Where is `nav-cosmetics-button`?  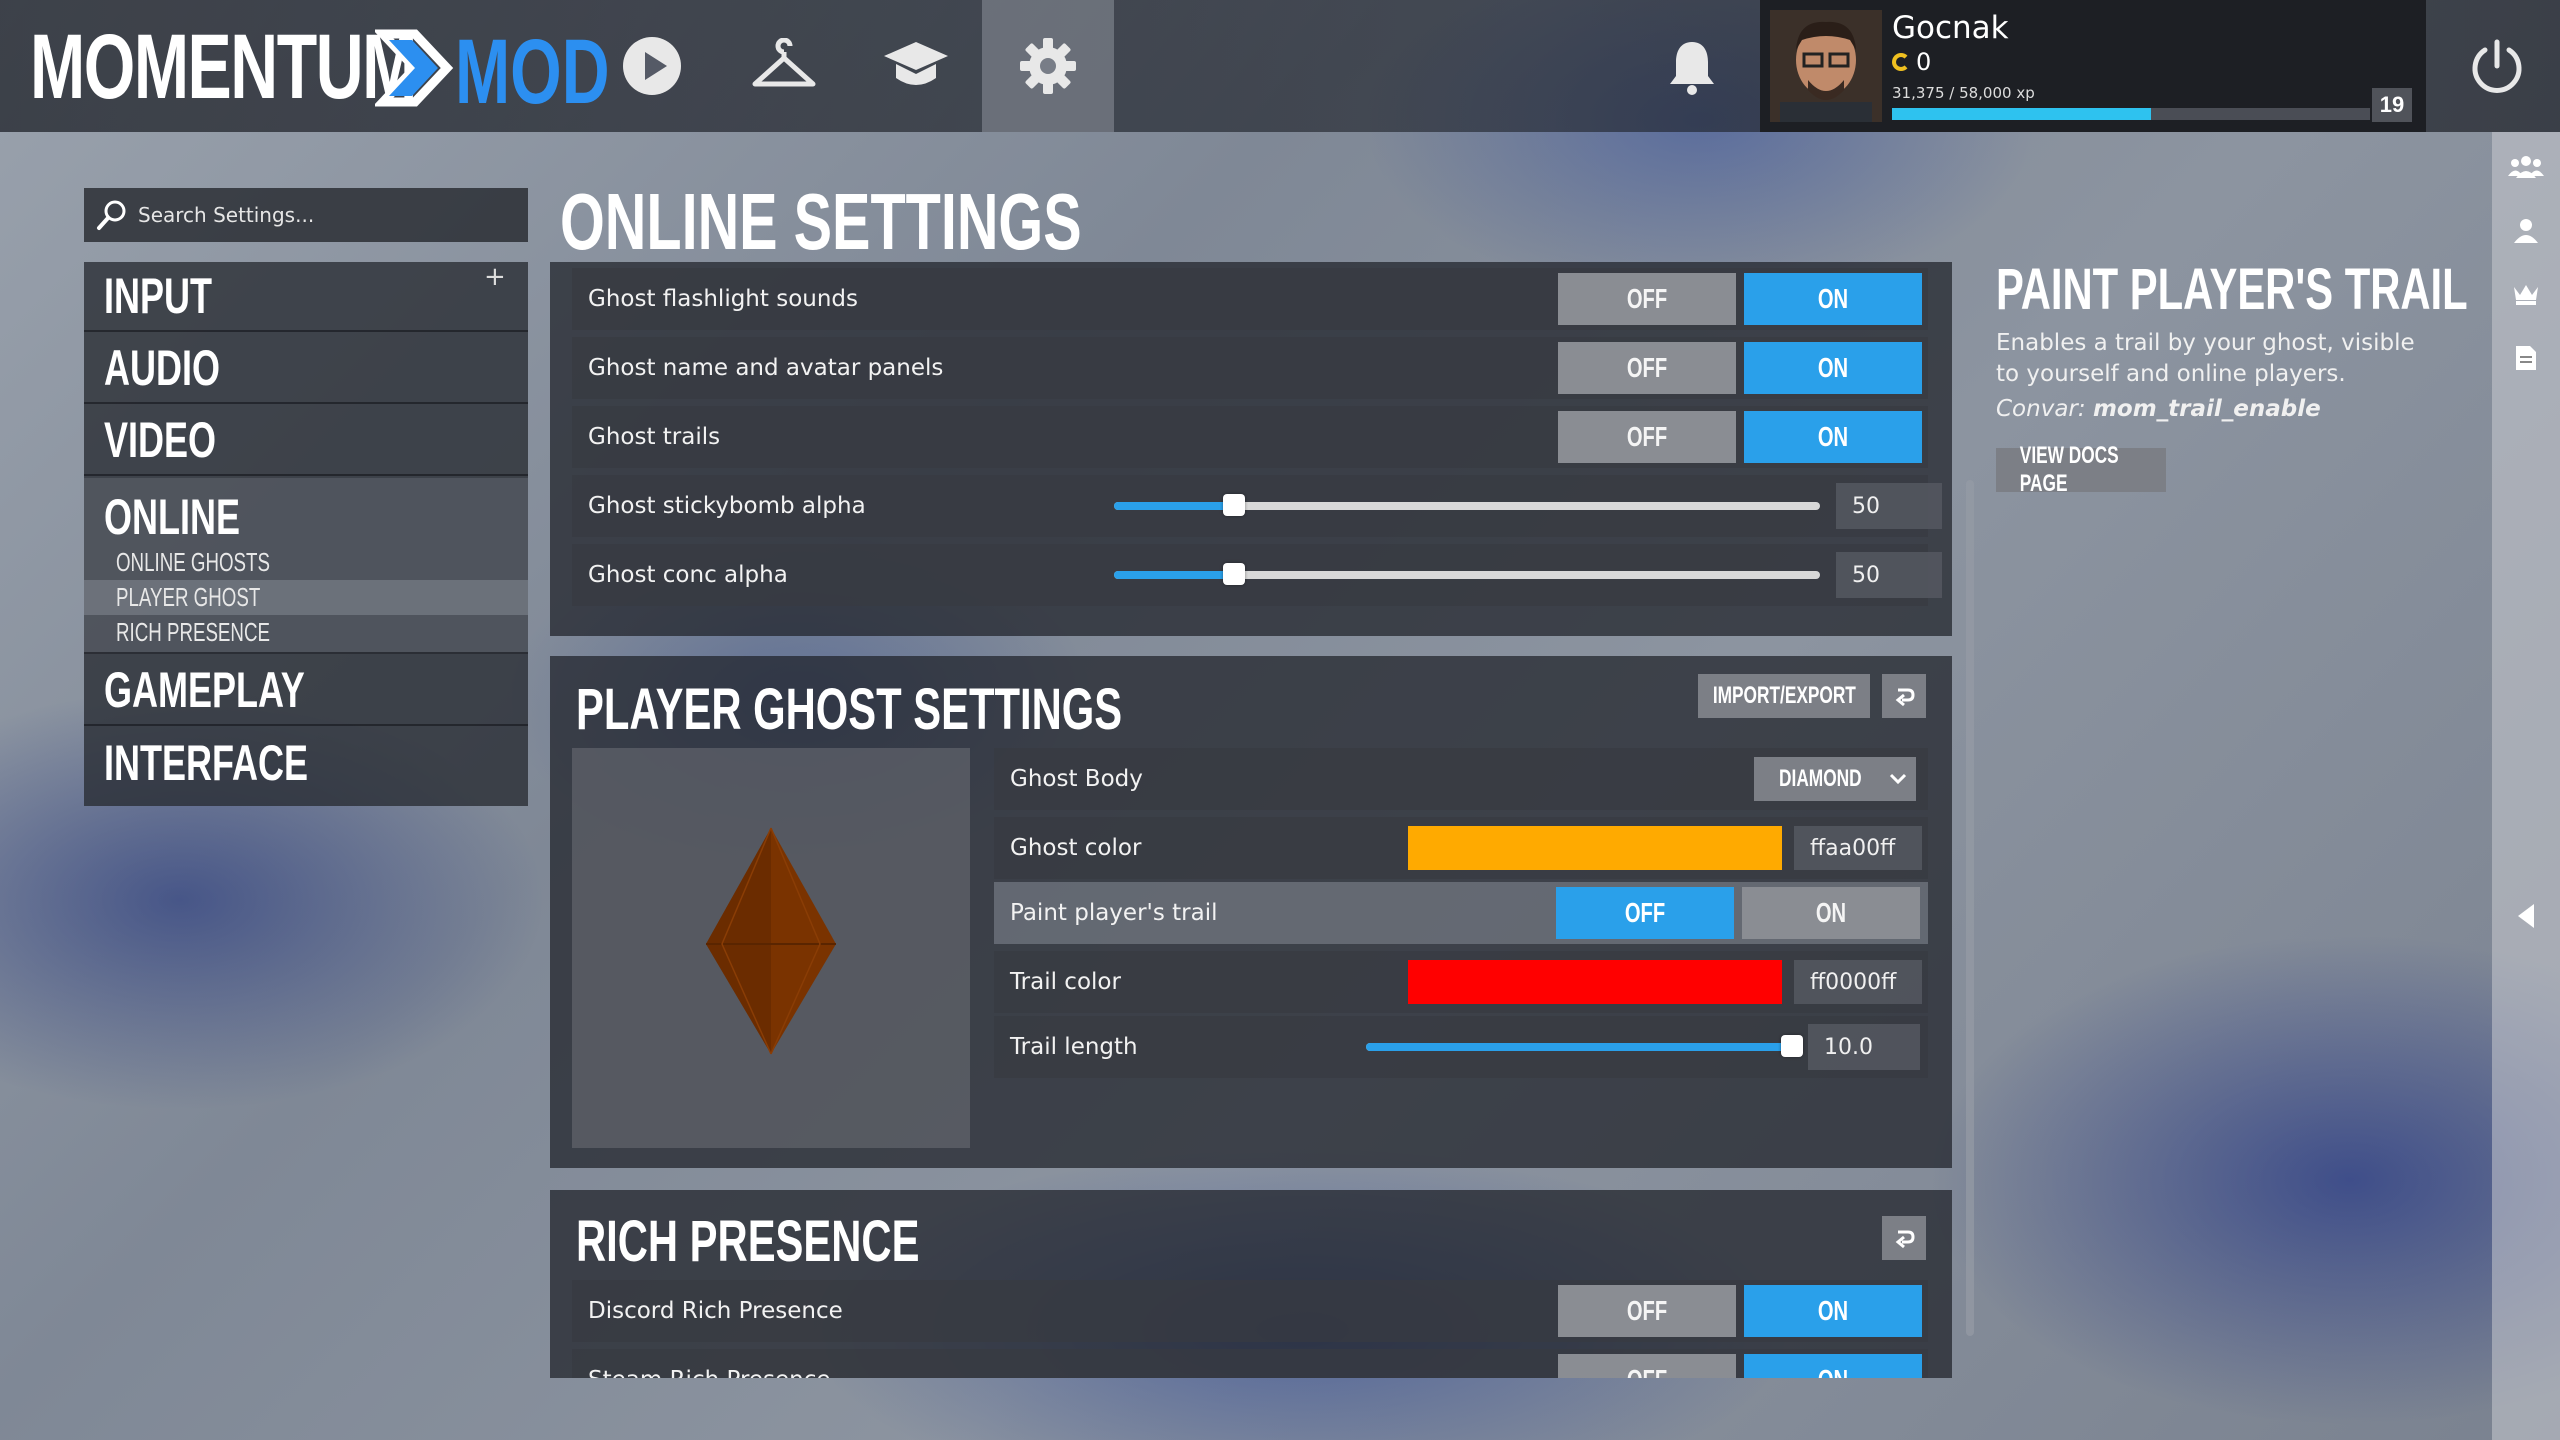
nav-cosmetics-button is located at coordinates (784, 66).